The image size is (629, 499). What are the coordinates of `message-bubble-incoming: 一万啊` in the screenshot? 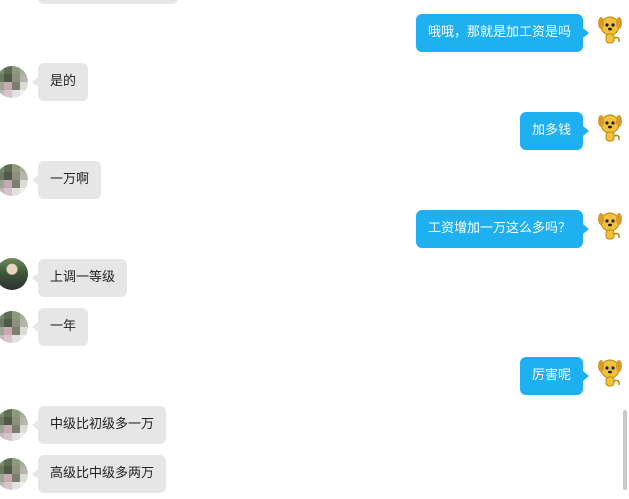 It's located at (66, 180).